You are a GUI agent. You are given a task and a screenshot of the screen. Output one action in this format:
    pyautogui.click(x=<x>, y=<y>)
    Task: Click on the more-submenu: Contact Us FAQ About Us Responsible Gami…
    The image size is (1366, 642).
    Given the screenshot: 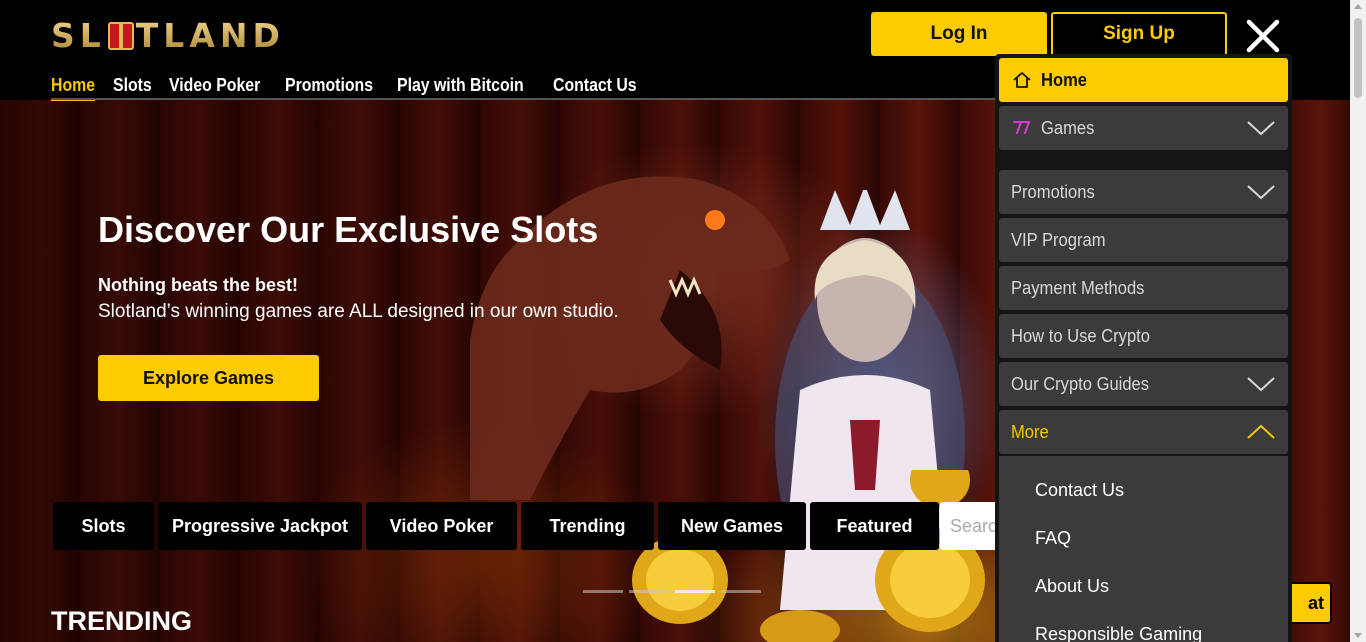 What is the action you would take?
    pyautogui.click(x=1143, y=549)
    